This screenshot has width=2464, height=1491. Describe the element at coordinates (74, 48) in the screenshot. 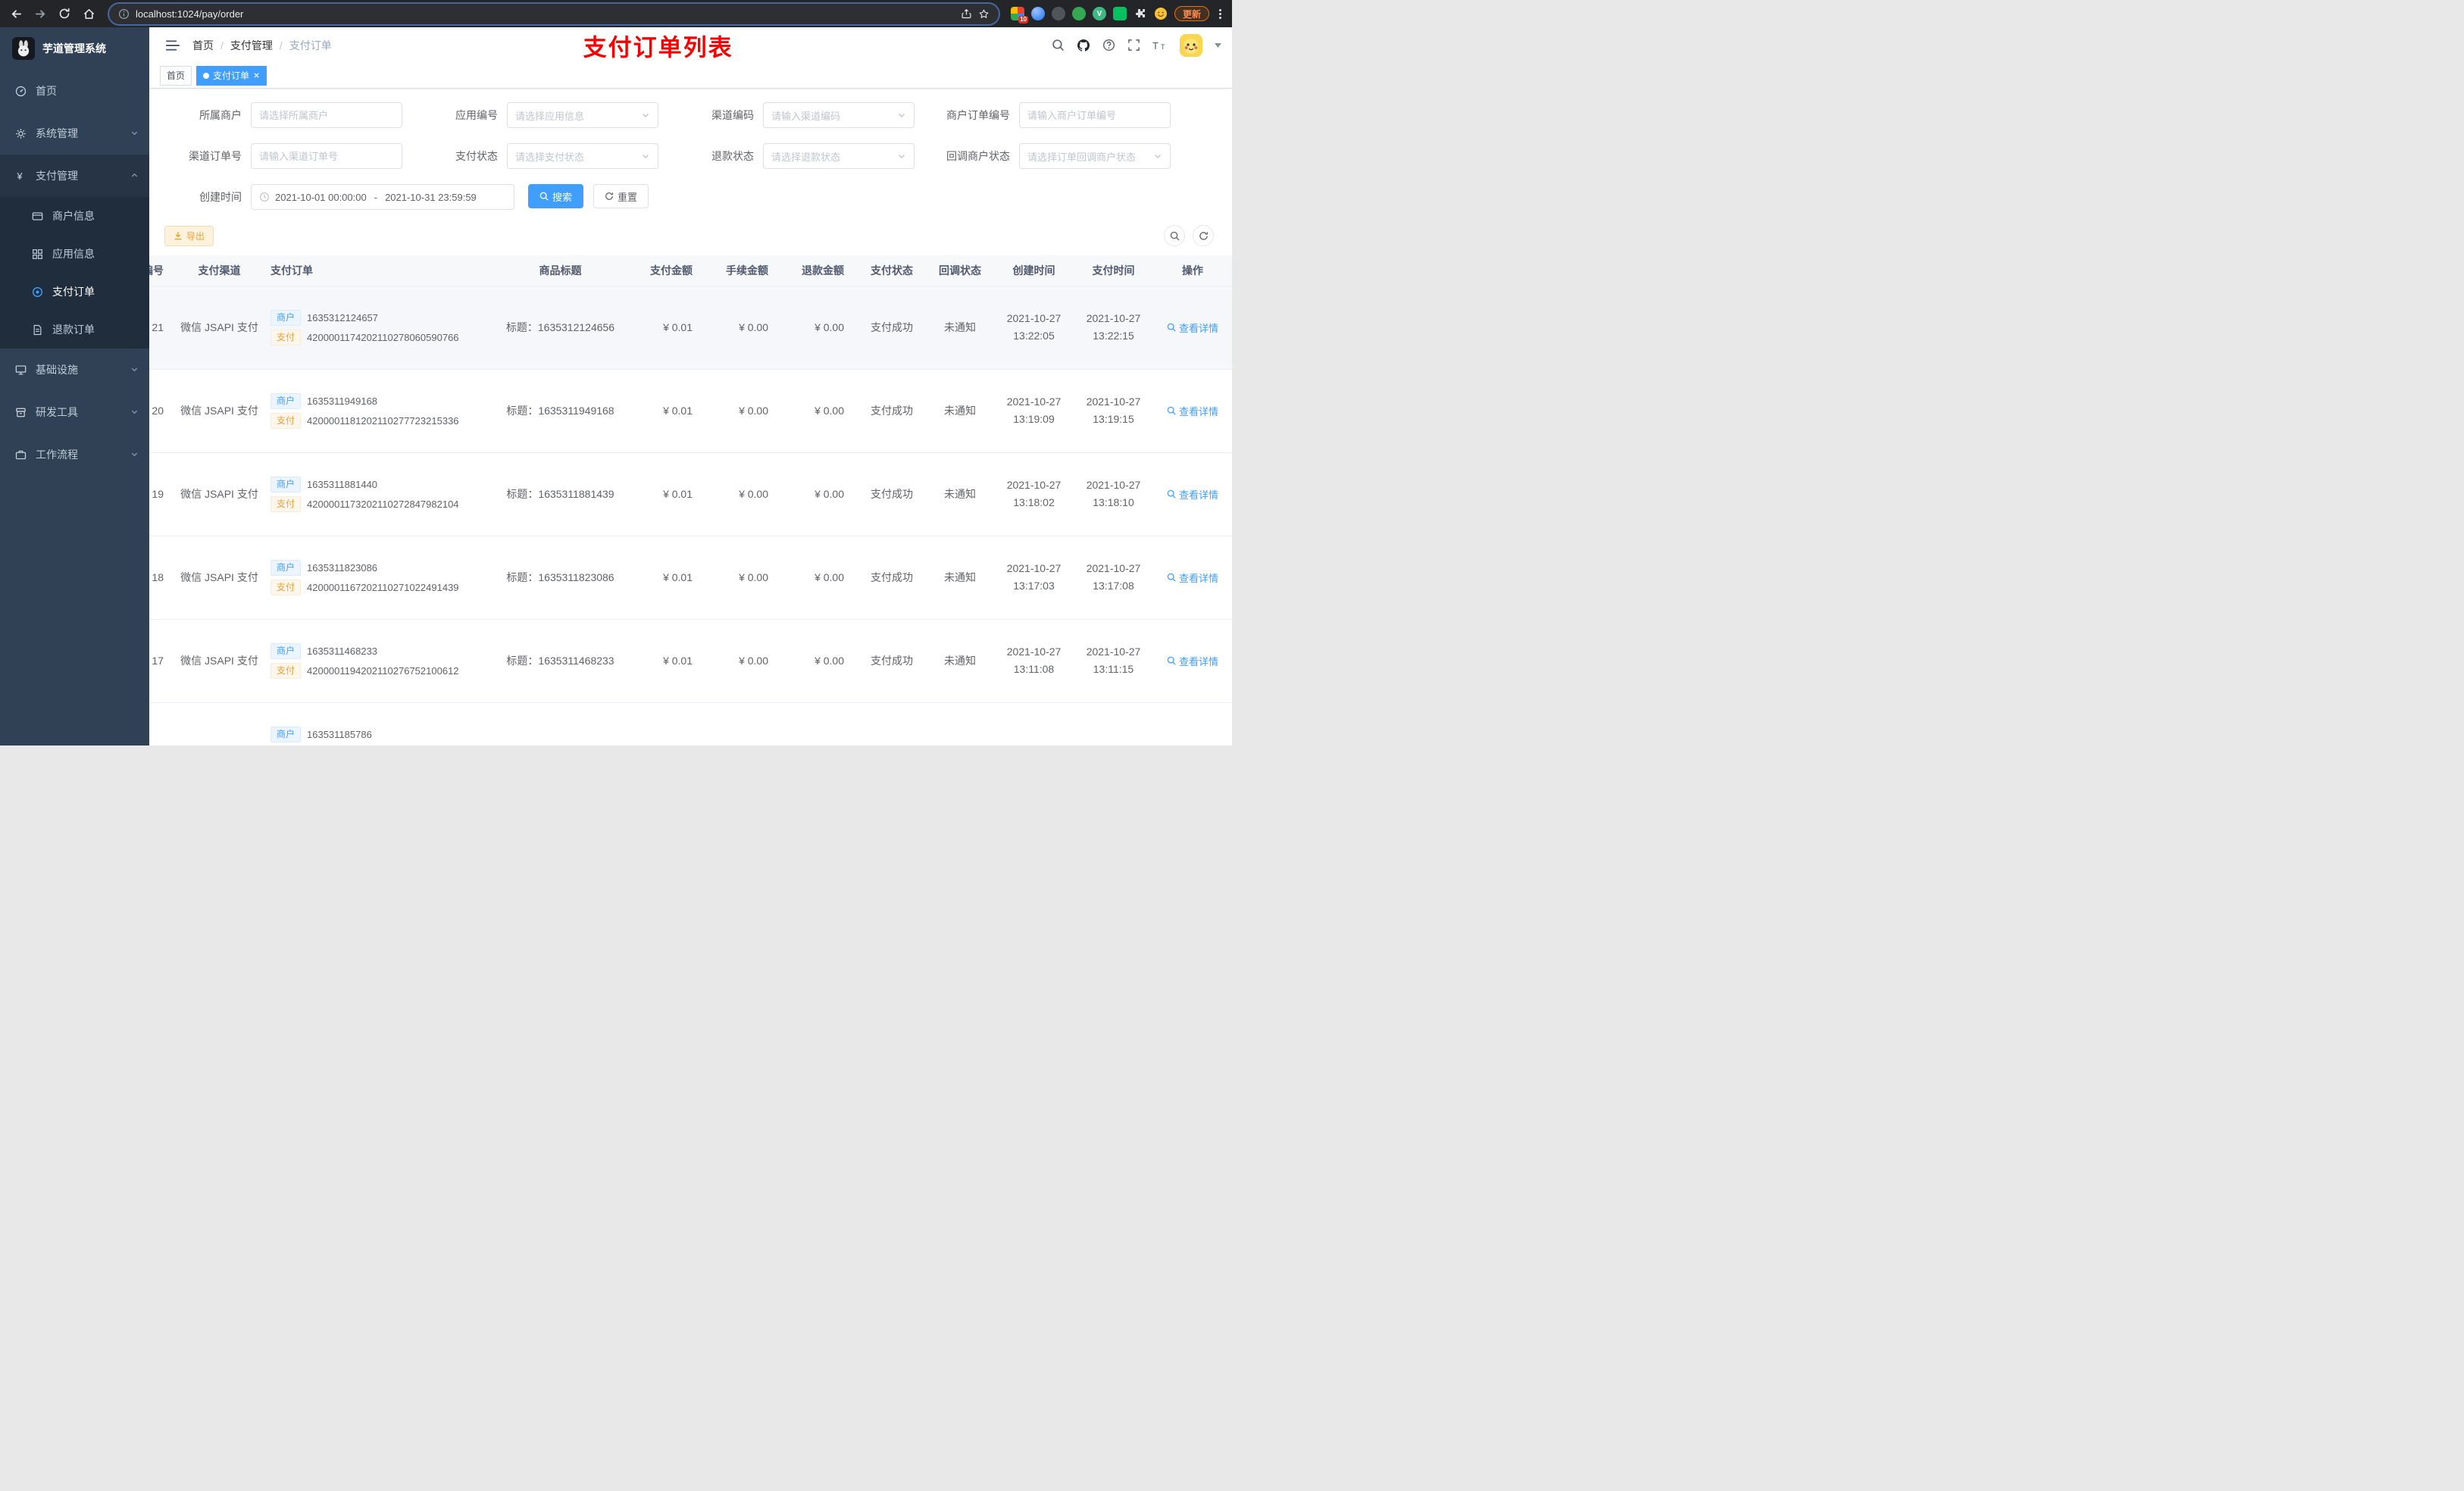

I see `app-logo: 芋道管理系统` at that location.